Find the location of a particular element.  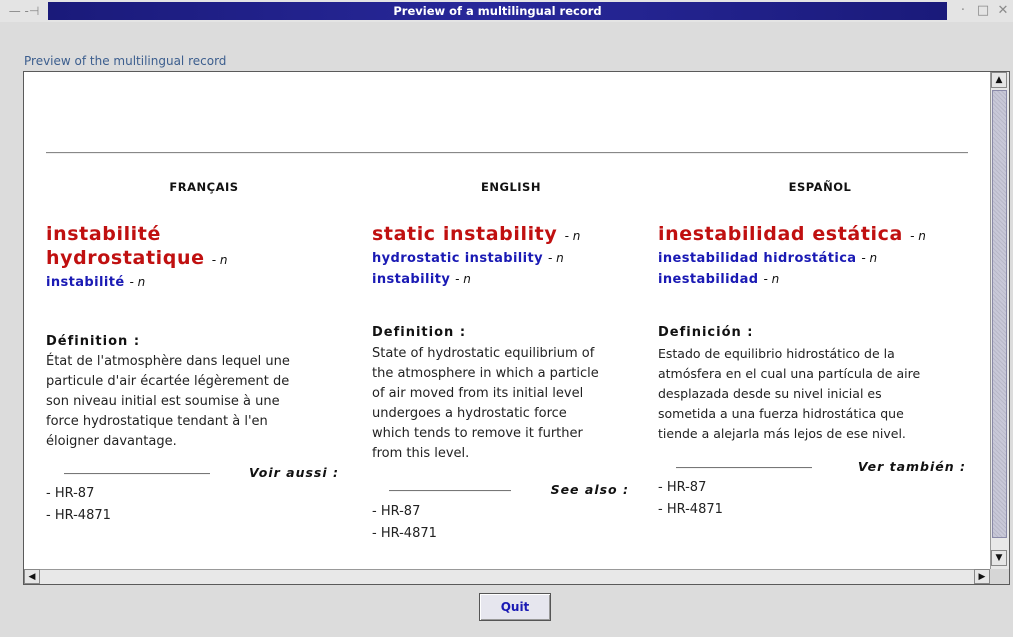

synonym-es: inestabilidad hidrostática - n is located at coordinates (818, 258).